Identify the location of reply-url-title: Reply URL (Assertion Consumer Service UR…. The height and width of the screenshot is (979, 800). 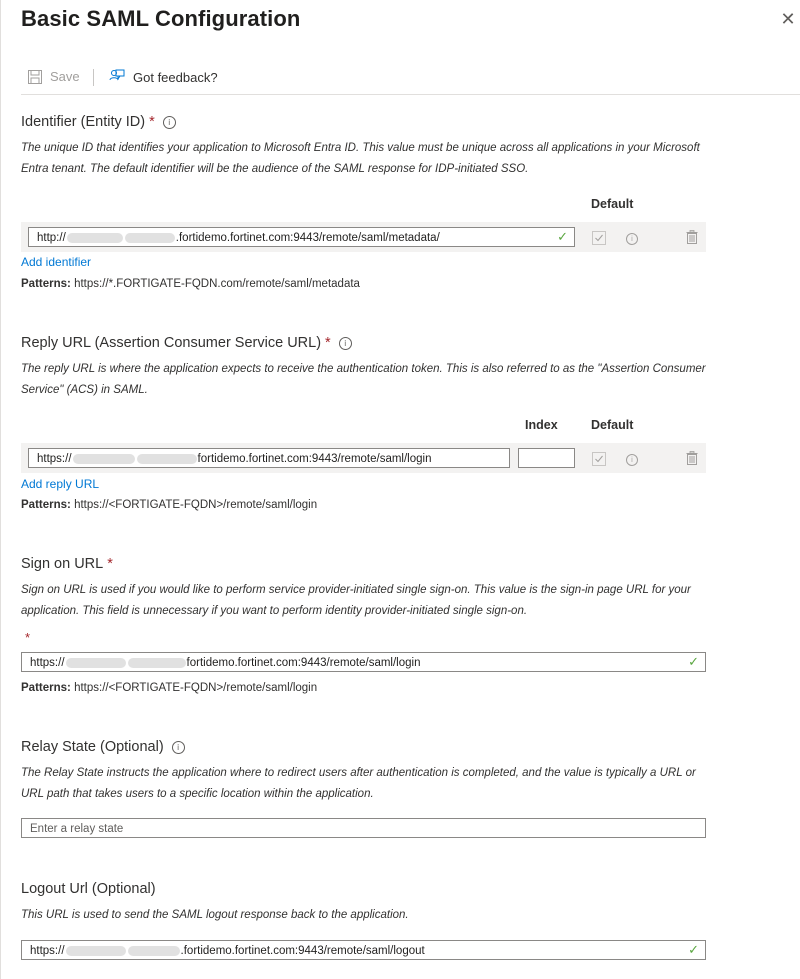
(186, 343).